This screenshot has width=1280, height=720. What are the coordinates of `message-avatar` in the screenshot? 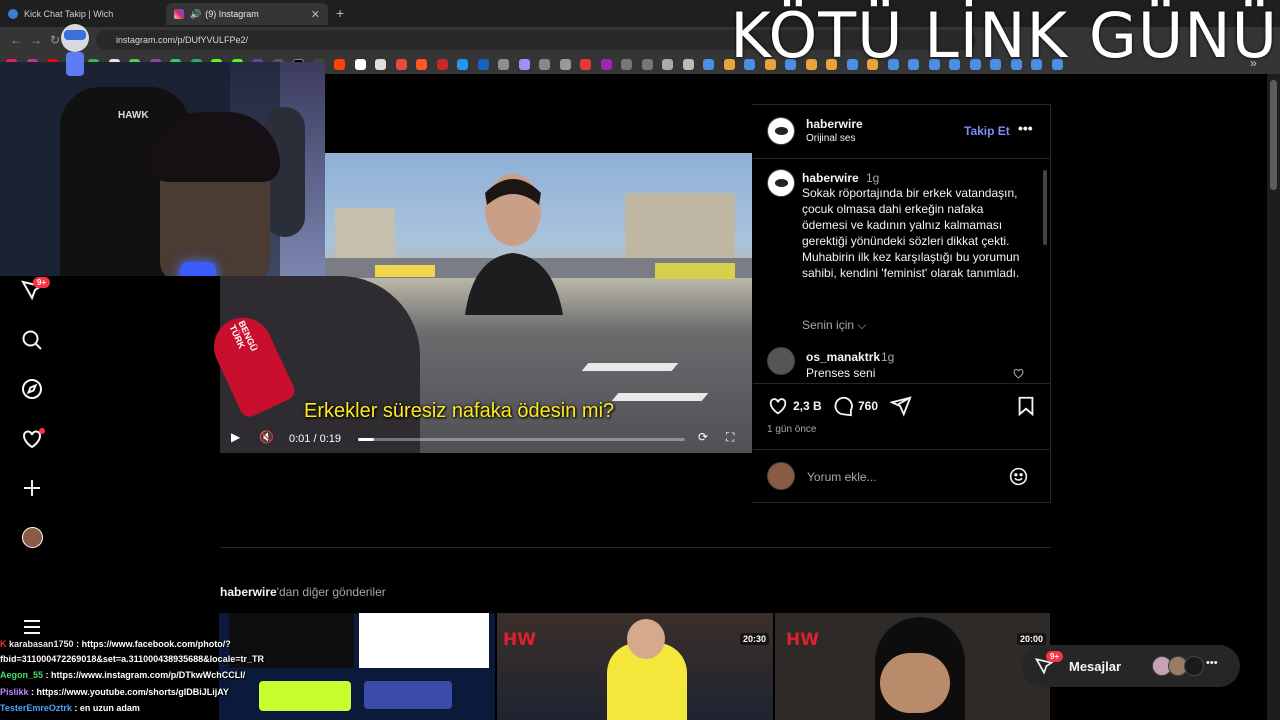 It's located at (1194, 666).